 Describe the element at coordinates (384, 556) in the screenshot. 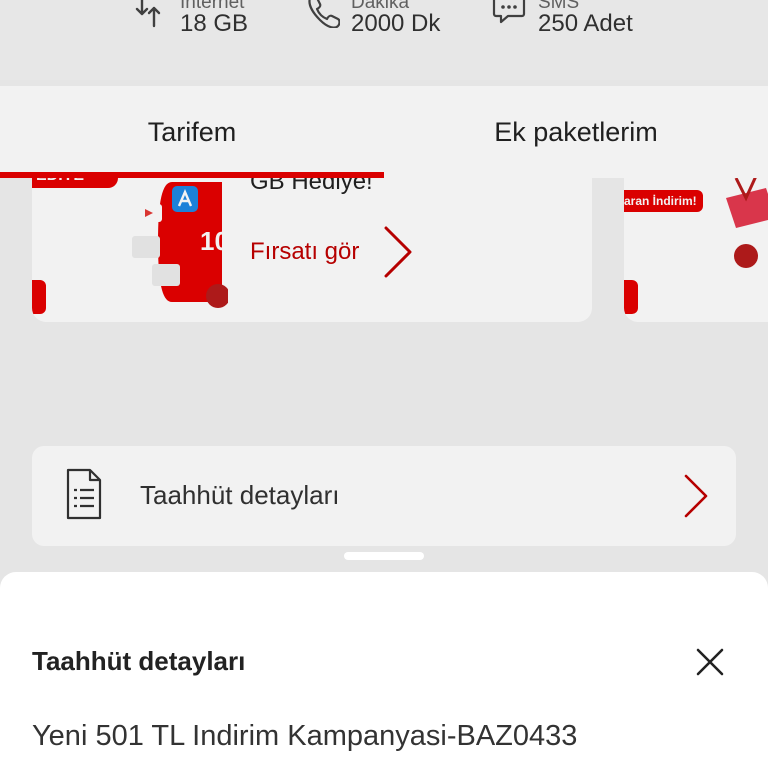

I see `sheet-drag-handle` at that location.